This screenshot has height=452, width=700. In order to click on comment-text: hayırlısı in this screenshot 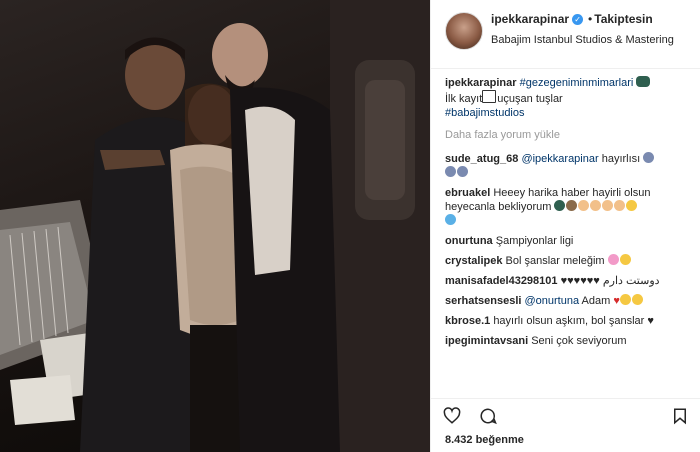, I will do `click(621, 159)`.